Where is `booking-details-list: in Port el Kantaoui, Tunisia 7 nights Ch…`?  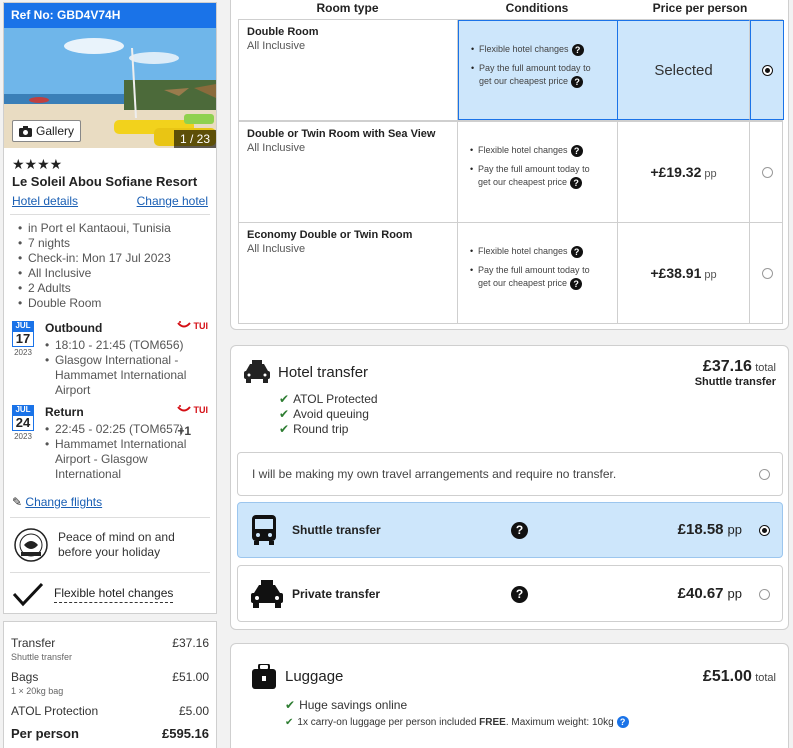
booking-details-list: in Port el Kantaoui, Tunisia 7 nights Ch… is located at coordinates (110, 262).